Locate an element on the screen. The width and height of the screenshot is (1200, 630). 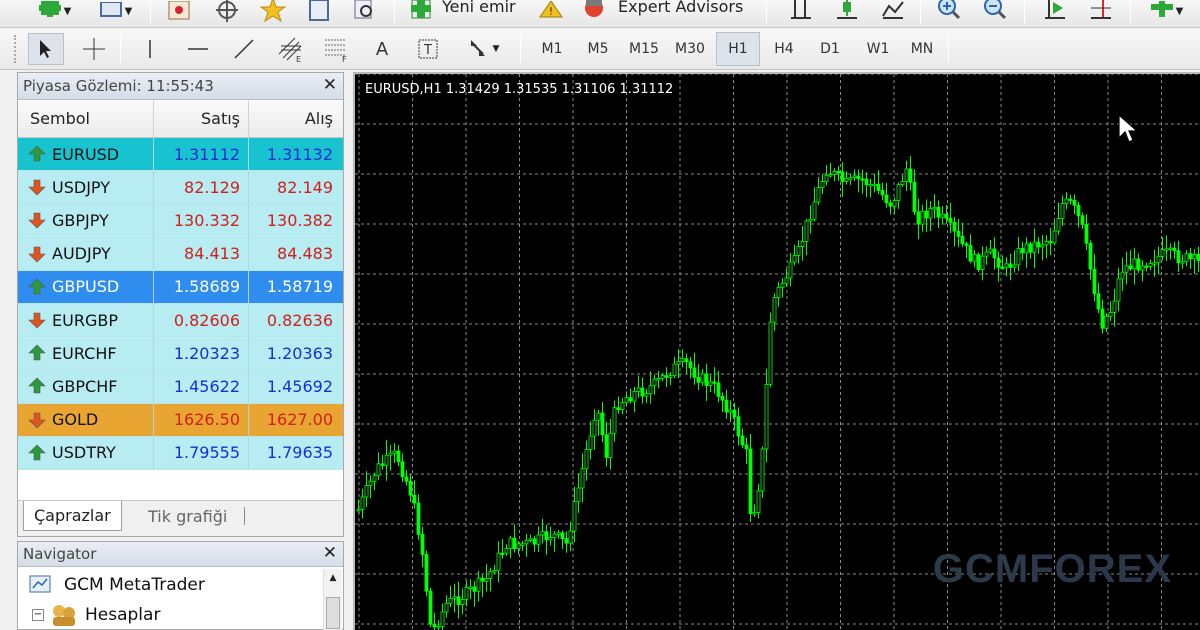
line-chart-button is located at coordinates (893, 11).